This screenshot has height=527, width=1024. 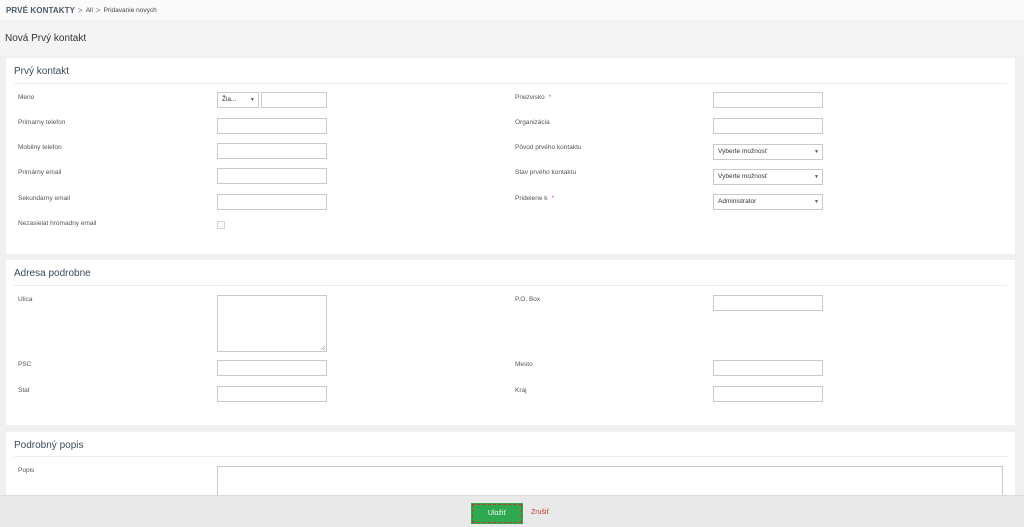 I want to click on pridelene-label-text: Pridelene k, so click(x=531, y=198).